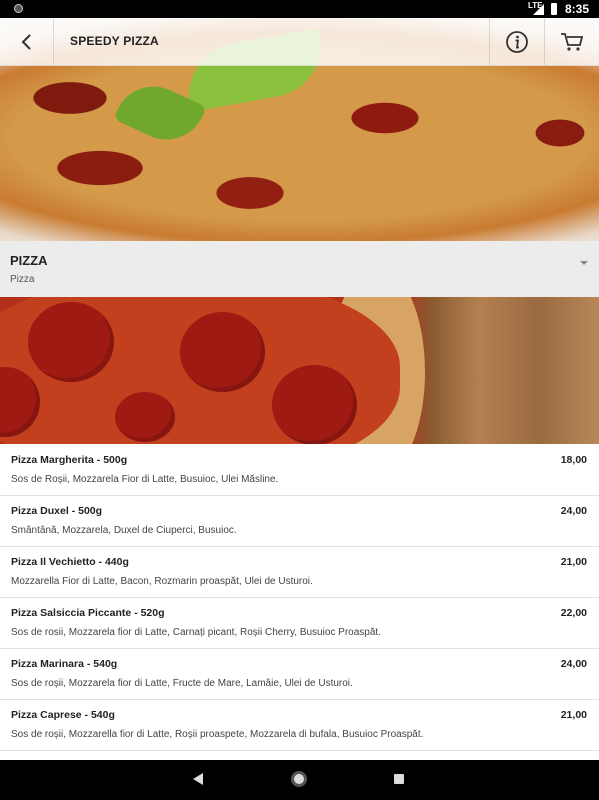 Image resolution: width=599 pixels, height=800 pixels. Describe the element at coordinates (573, 613) in the screenshot. I see `product-price: 22,00` at that location.